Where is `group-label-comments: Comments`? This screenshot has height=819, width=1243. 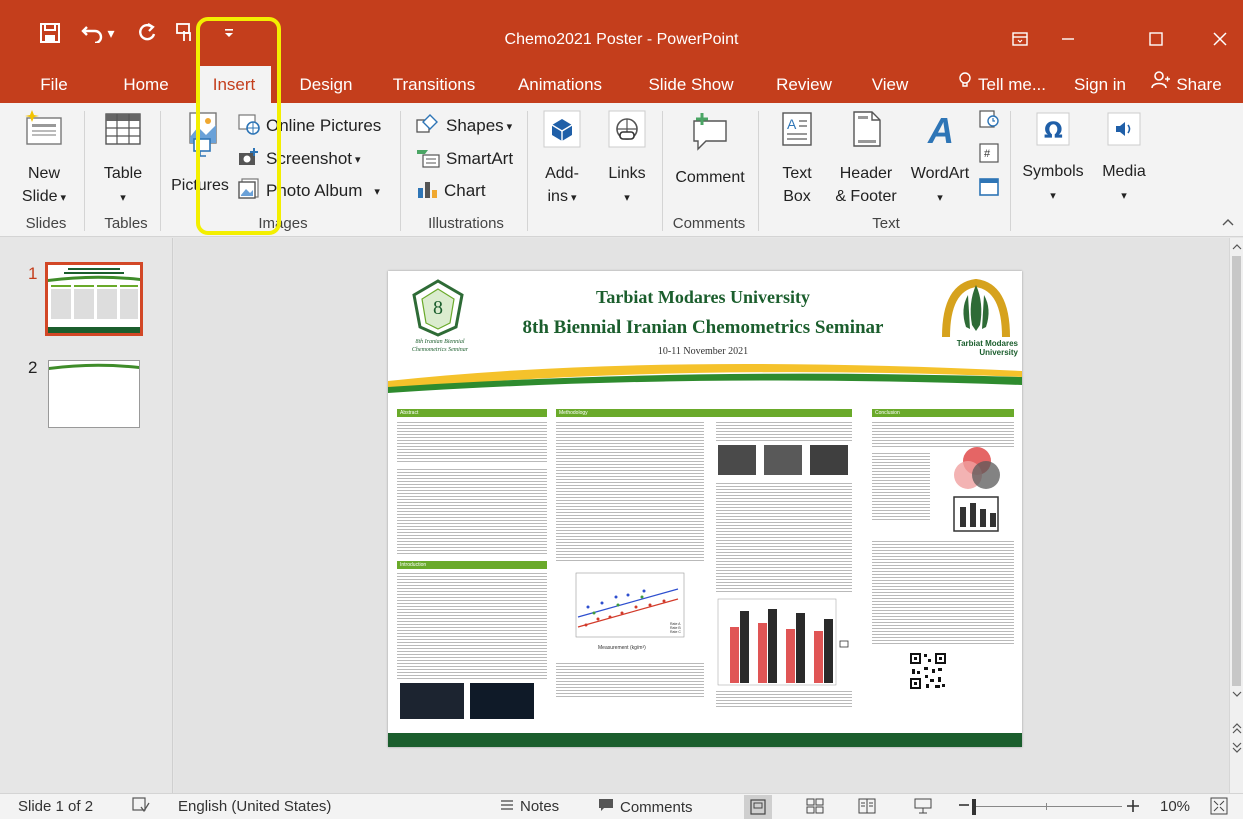 group-label-comments: Comments is located at coordinates (709, 223).